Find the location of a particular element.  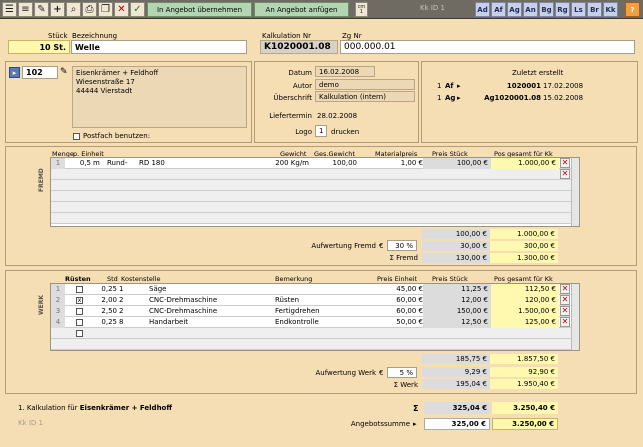

grand-sum-stueck: 325,04 € is located at coordinates (457, 408).